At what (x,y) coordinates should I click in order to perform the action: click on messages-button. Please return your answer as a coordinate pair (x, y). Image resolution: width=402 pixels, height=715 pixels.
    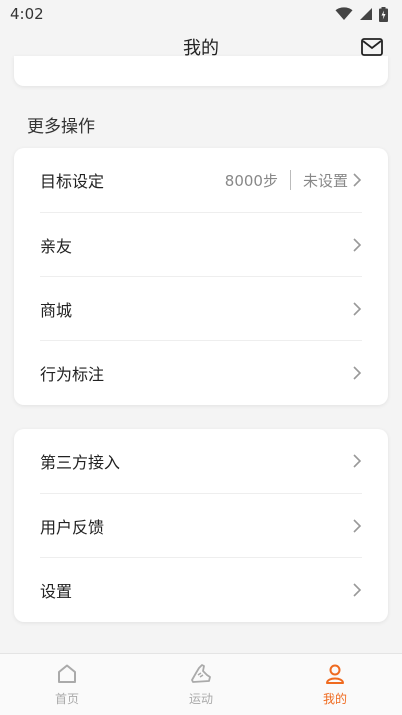
    Looking at the image, I should click on (372, 47).